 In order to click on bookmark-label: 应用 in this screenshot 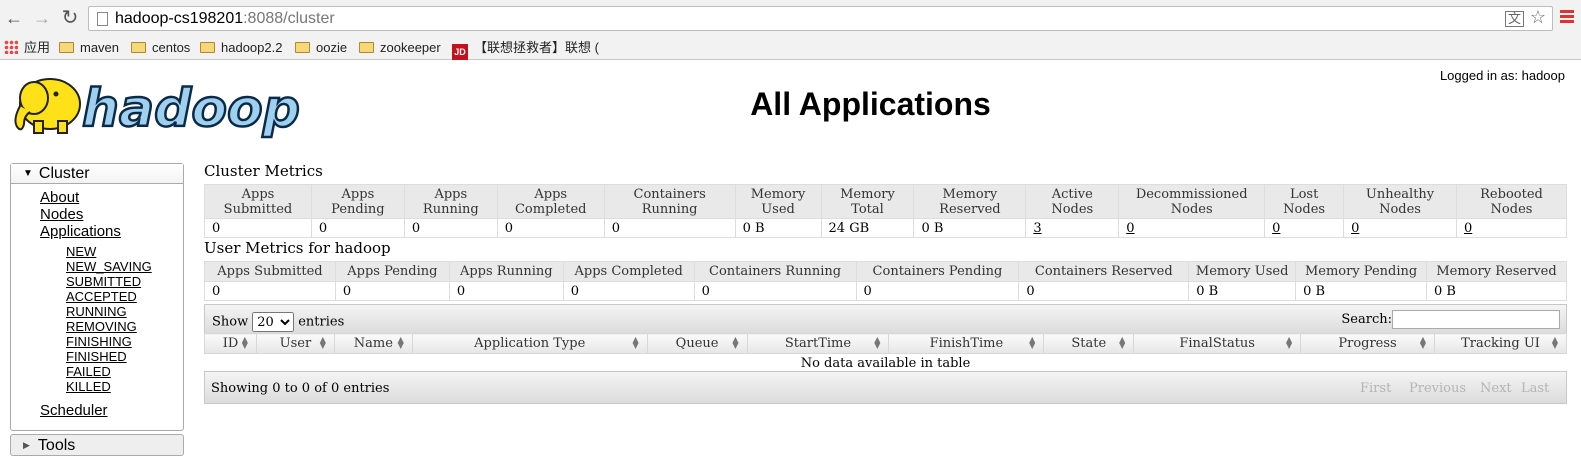, I will do `click(37, 47)`.